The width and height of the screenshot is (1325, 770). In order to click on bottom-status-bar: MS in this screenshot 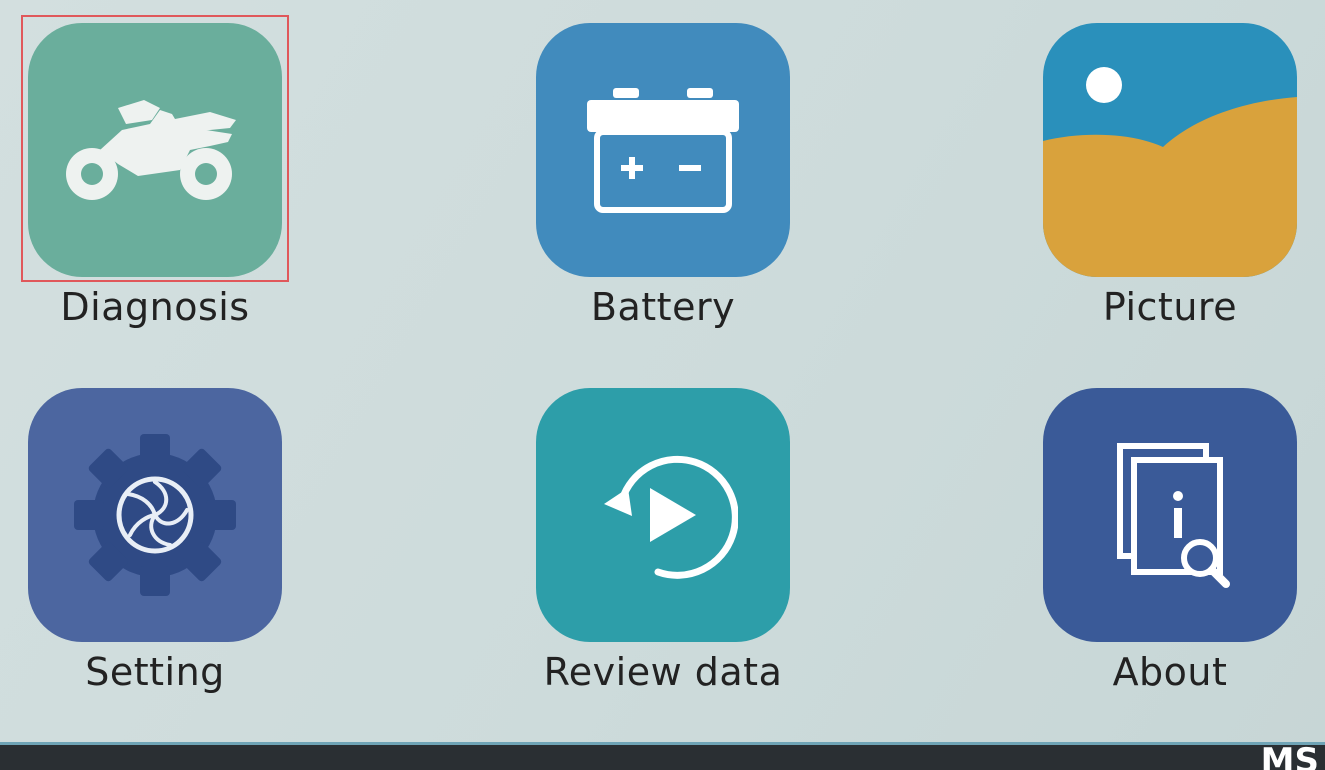, I will do `click(662, 756)`.